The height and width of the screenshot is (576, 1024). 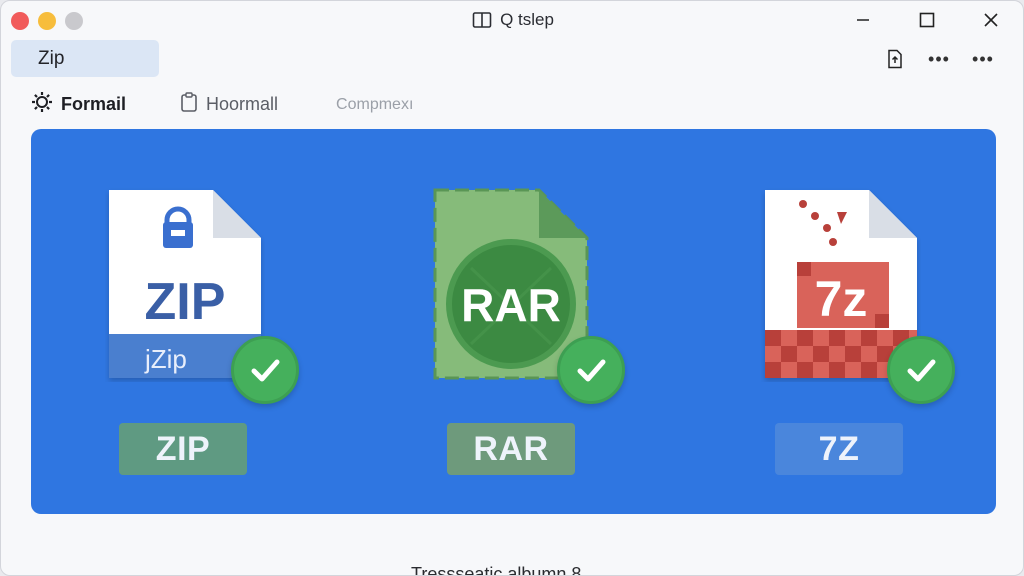 I want to click on sevenz-format-label: 7Z, so click(x=839, y=449).